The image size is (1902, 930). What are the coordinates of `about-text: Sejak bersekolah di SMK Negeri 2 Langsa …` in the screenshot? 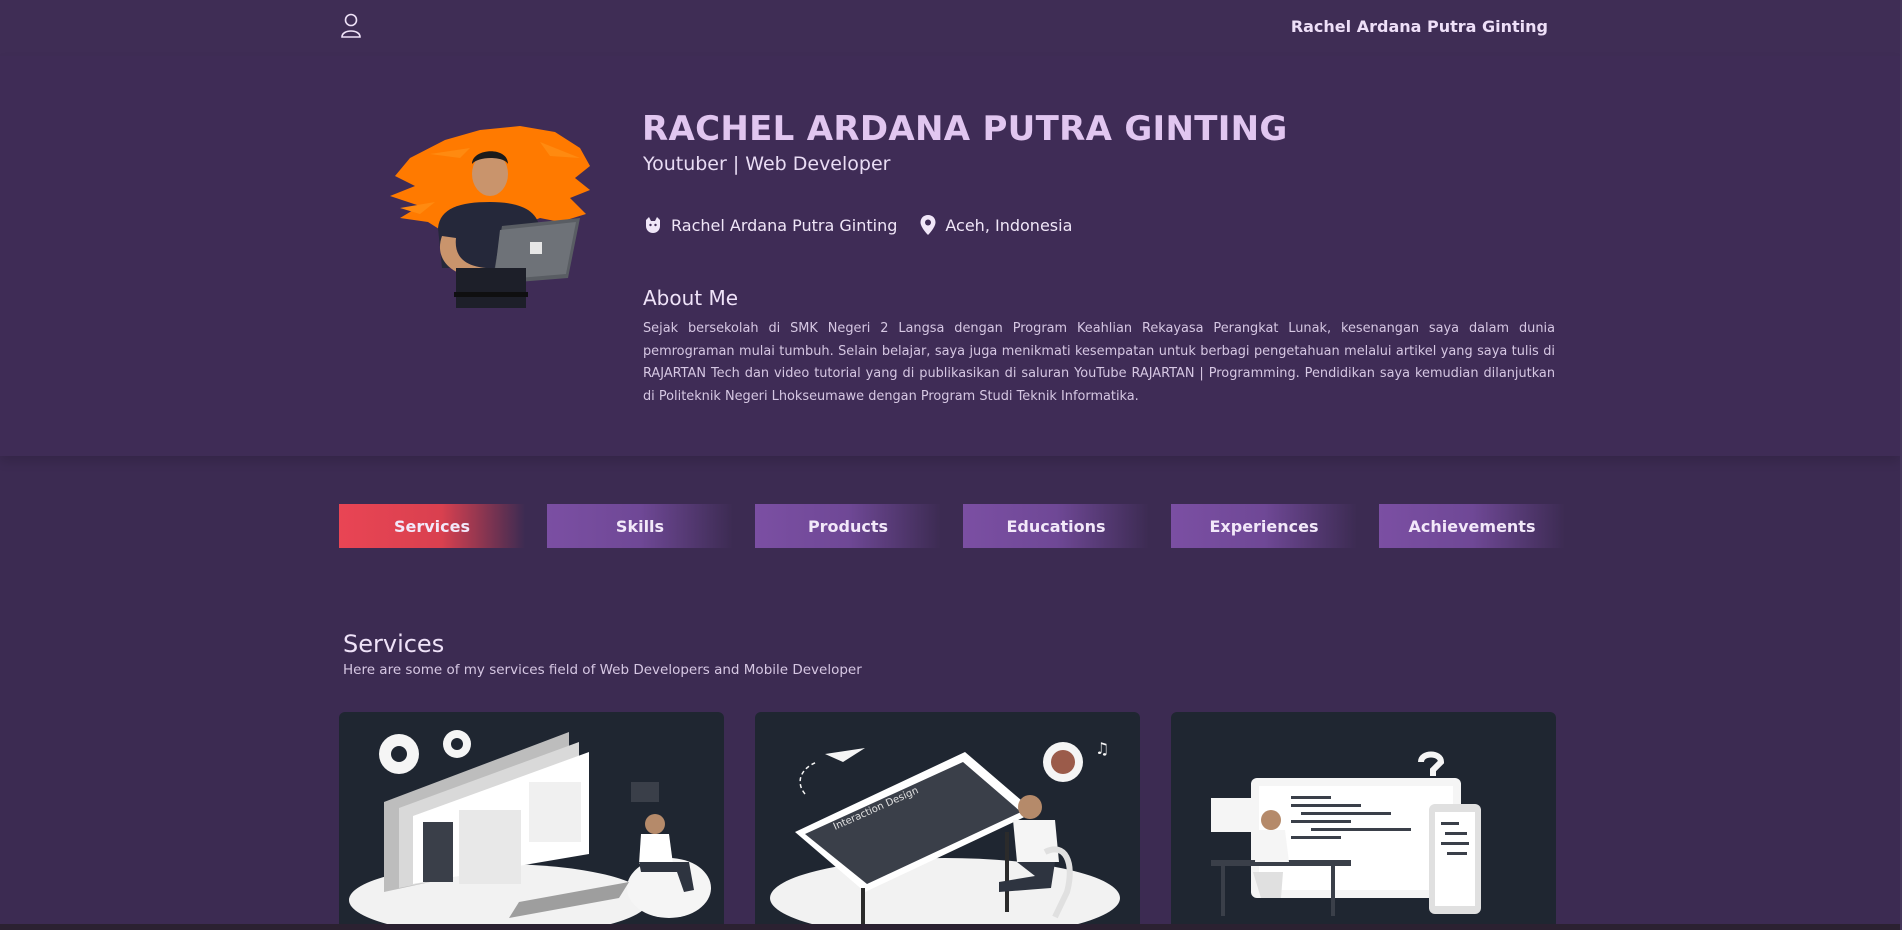 It's located at (1099, 362).